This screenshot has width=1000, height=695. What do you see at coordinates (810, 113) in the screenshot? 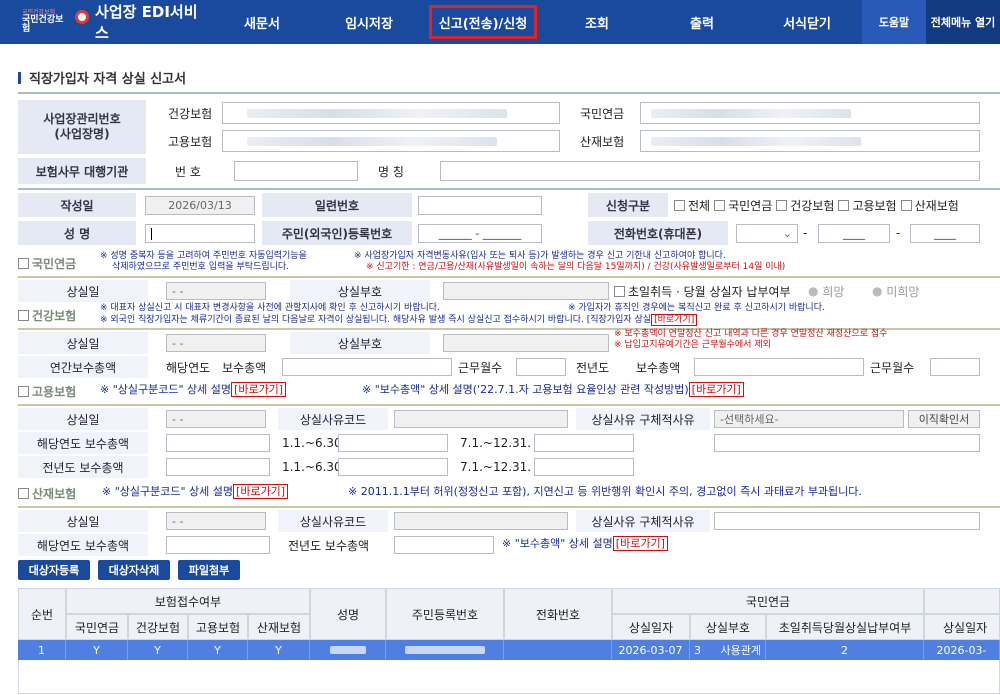
I see `pension-biz-input` at bounding box center [810, 113].